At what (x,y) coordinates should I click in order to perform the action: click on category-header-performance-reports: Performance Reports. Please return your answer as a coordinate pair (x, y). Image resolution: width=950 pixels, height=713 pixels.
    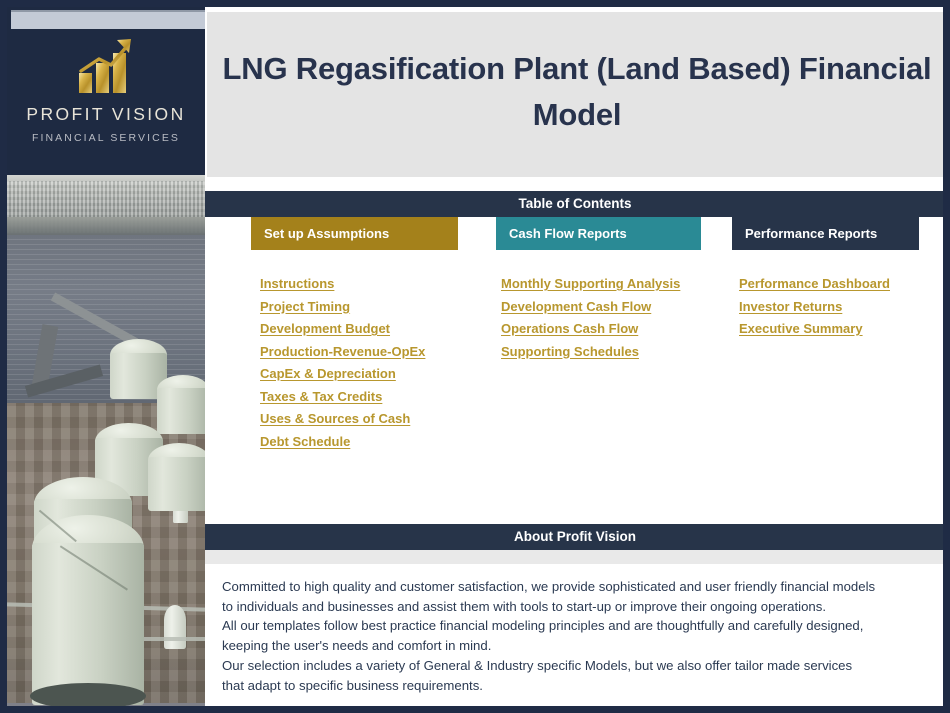
    Looking at the image, I should click on (825, 233).